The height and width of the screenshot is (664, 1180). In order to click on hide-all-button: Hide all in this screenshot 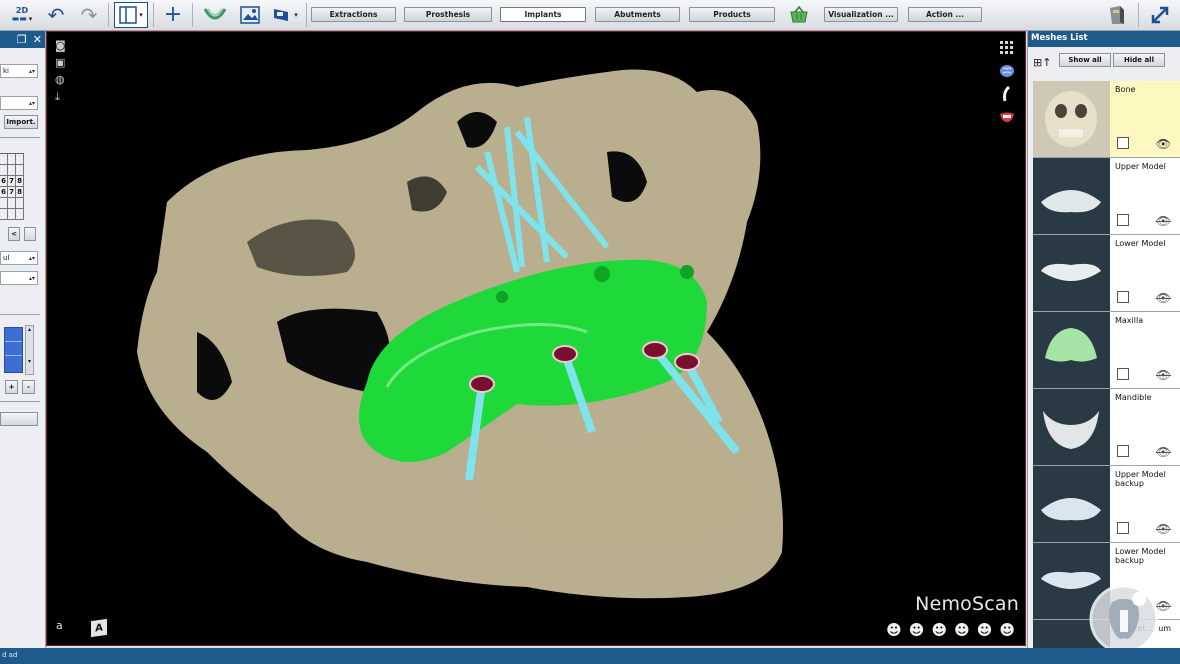, I will do `click(1139, 60)`.